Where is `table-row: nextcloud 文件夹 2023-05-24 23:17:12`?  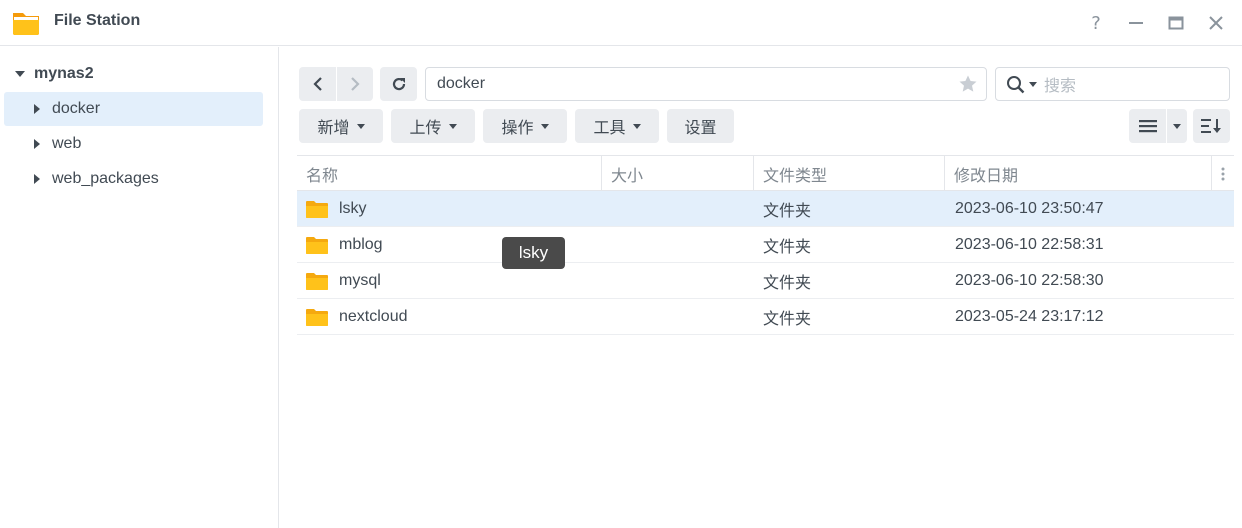
table-row: nextcloud 文件夹 2023-05-24 23:17:12 is located at coordinates (765, 317).